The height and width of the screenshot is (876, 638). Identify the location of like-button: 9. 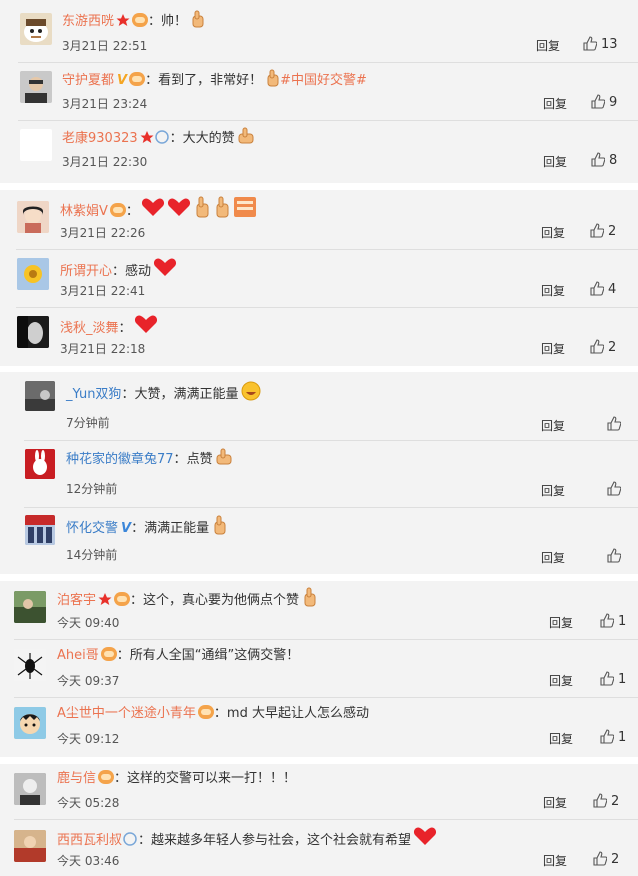
(603, 102).